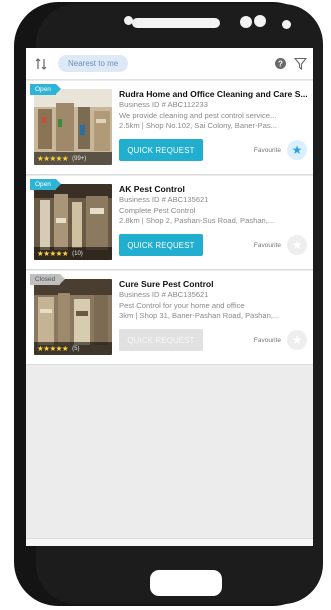  What do you see at coordinates (260, 21) in the screenshot?
I see `front-camera` at bounding box center [260, 21].